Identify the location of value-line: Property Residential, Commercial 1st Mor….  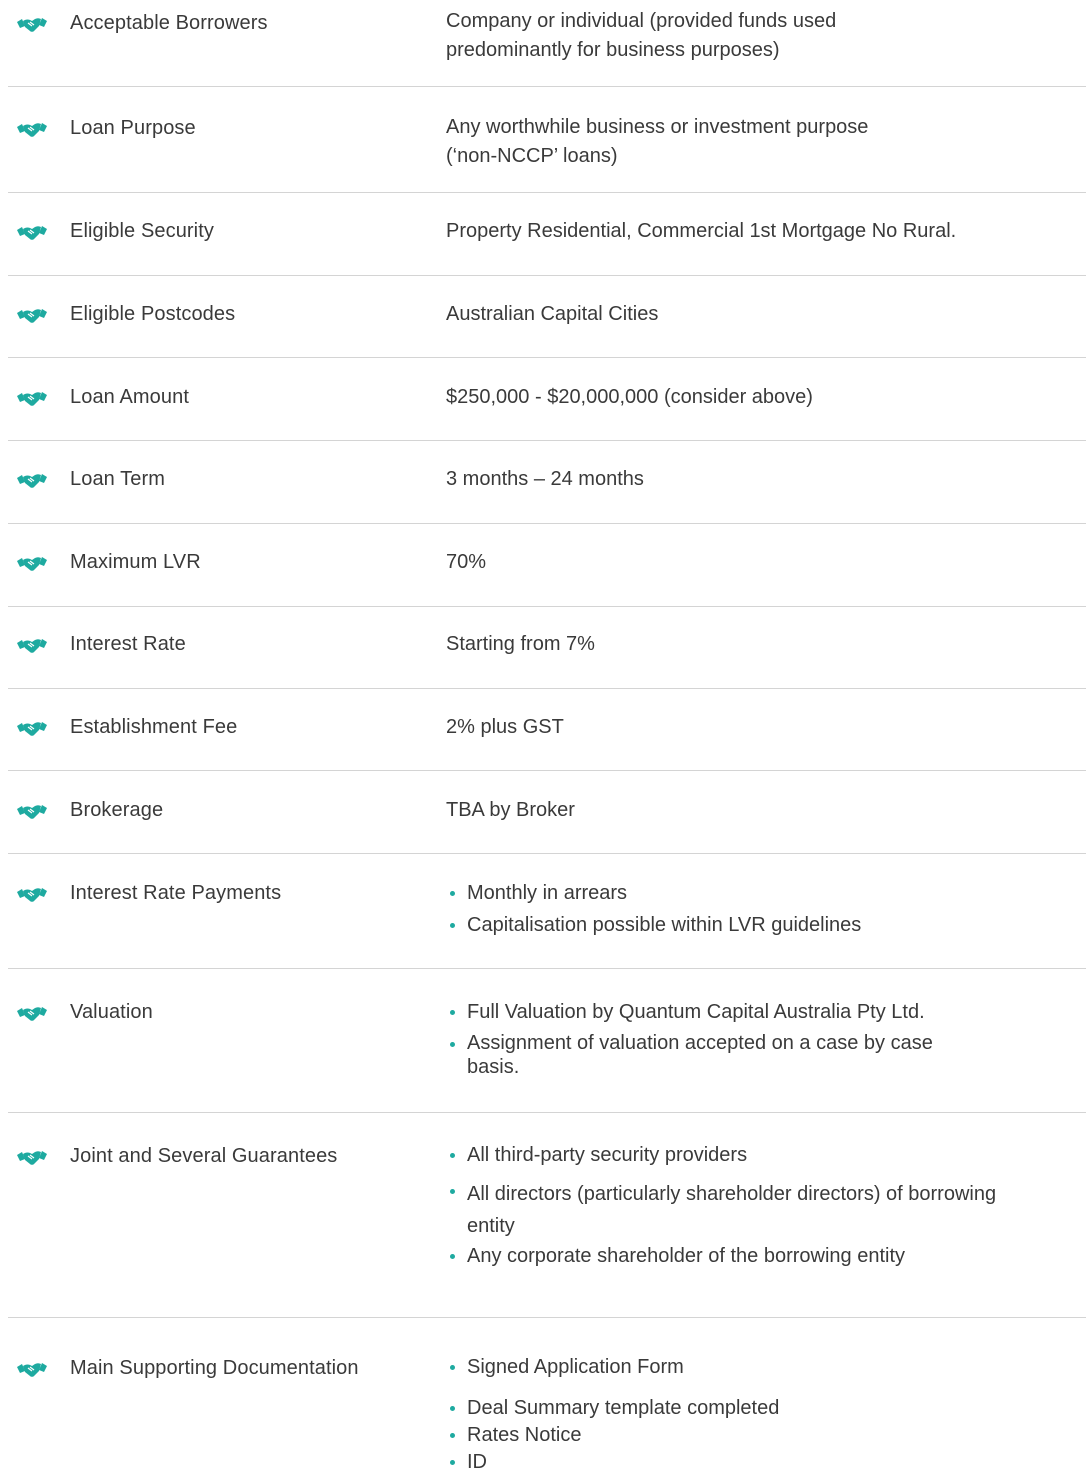
(701, 231).